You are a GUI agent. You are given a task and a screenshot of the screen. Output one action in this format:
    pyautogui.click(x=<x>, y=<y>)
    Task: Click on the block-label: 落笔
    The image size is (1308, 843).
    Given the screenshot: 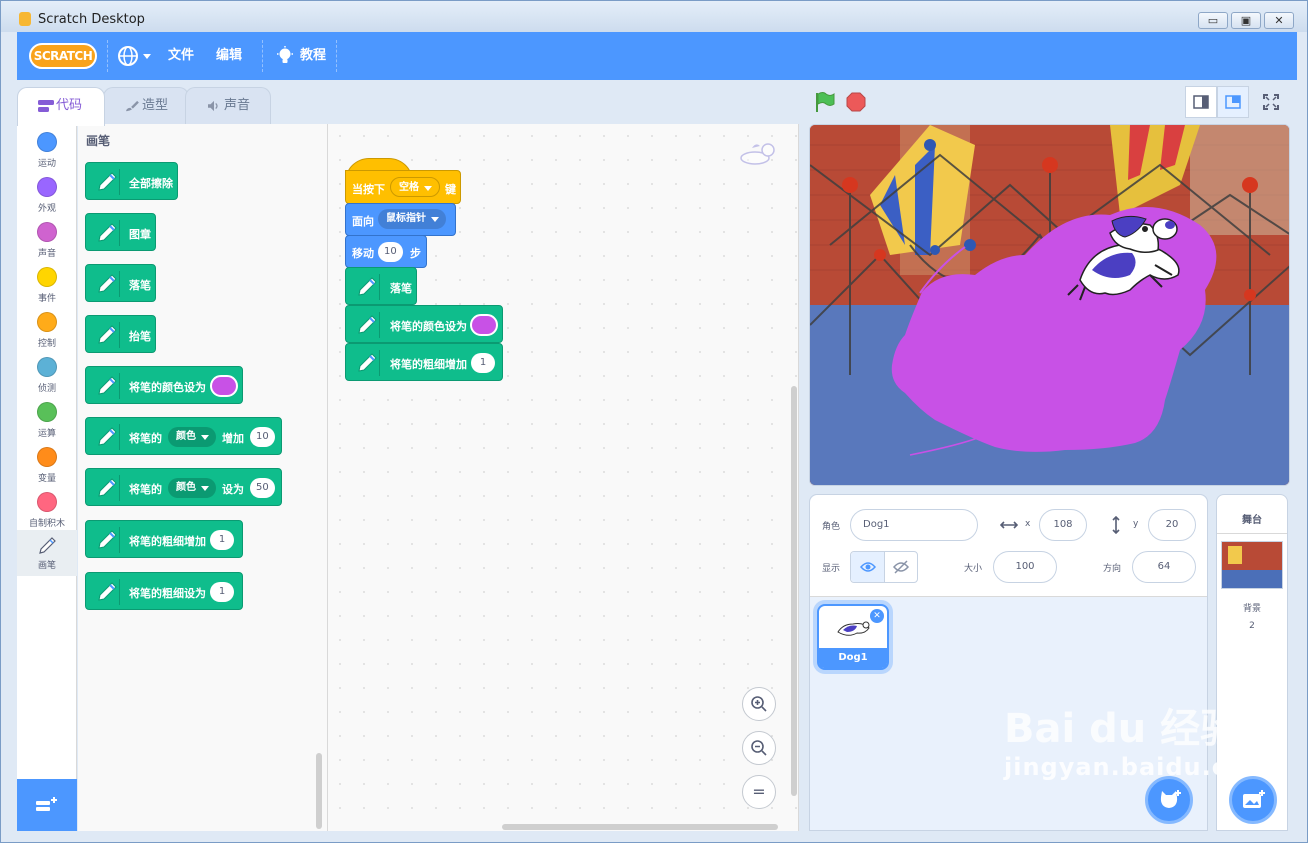 What is the action you would take?
    pyautogui.click(x=401, y=288)
    